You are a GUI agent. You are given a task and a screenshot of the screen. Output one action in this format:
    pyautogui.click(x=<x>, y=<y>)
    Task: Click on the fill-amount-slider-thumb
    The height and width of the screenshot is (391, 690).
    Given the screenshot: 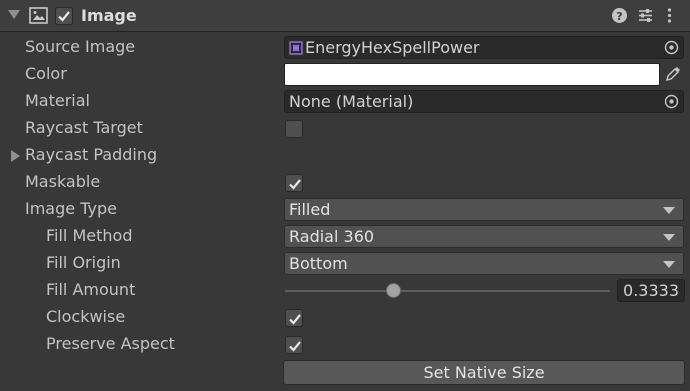 What is the action you would take?
    pyautogui.click(x=393, y=290)
    